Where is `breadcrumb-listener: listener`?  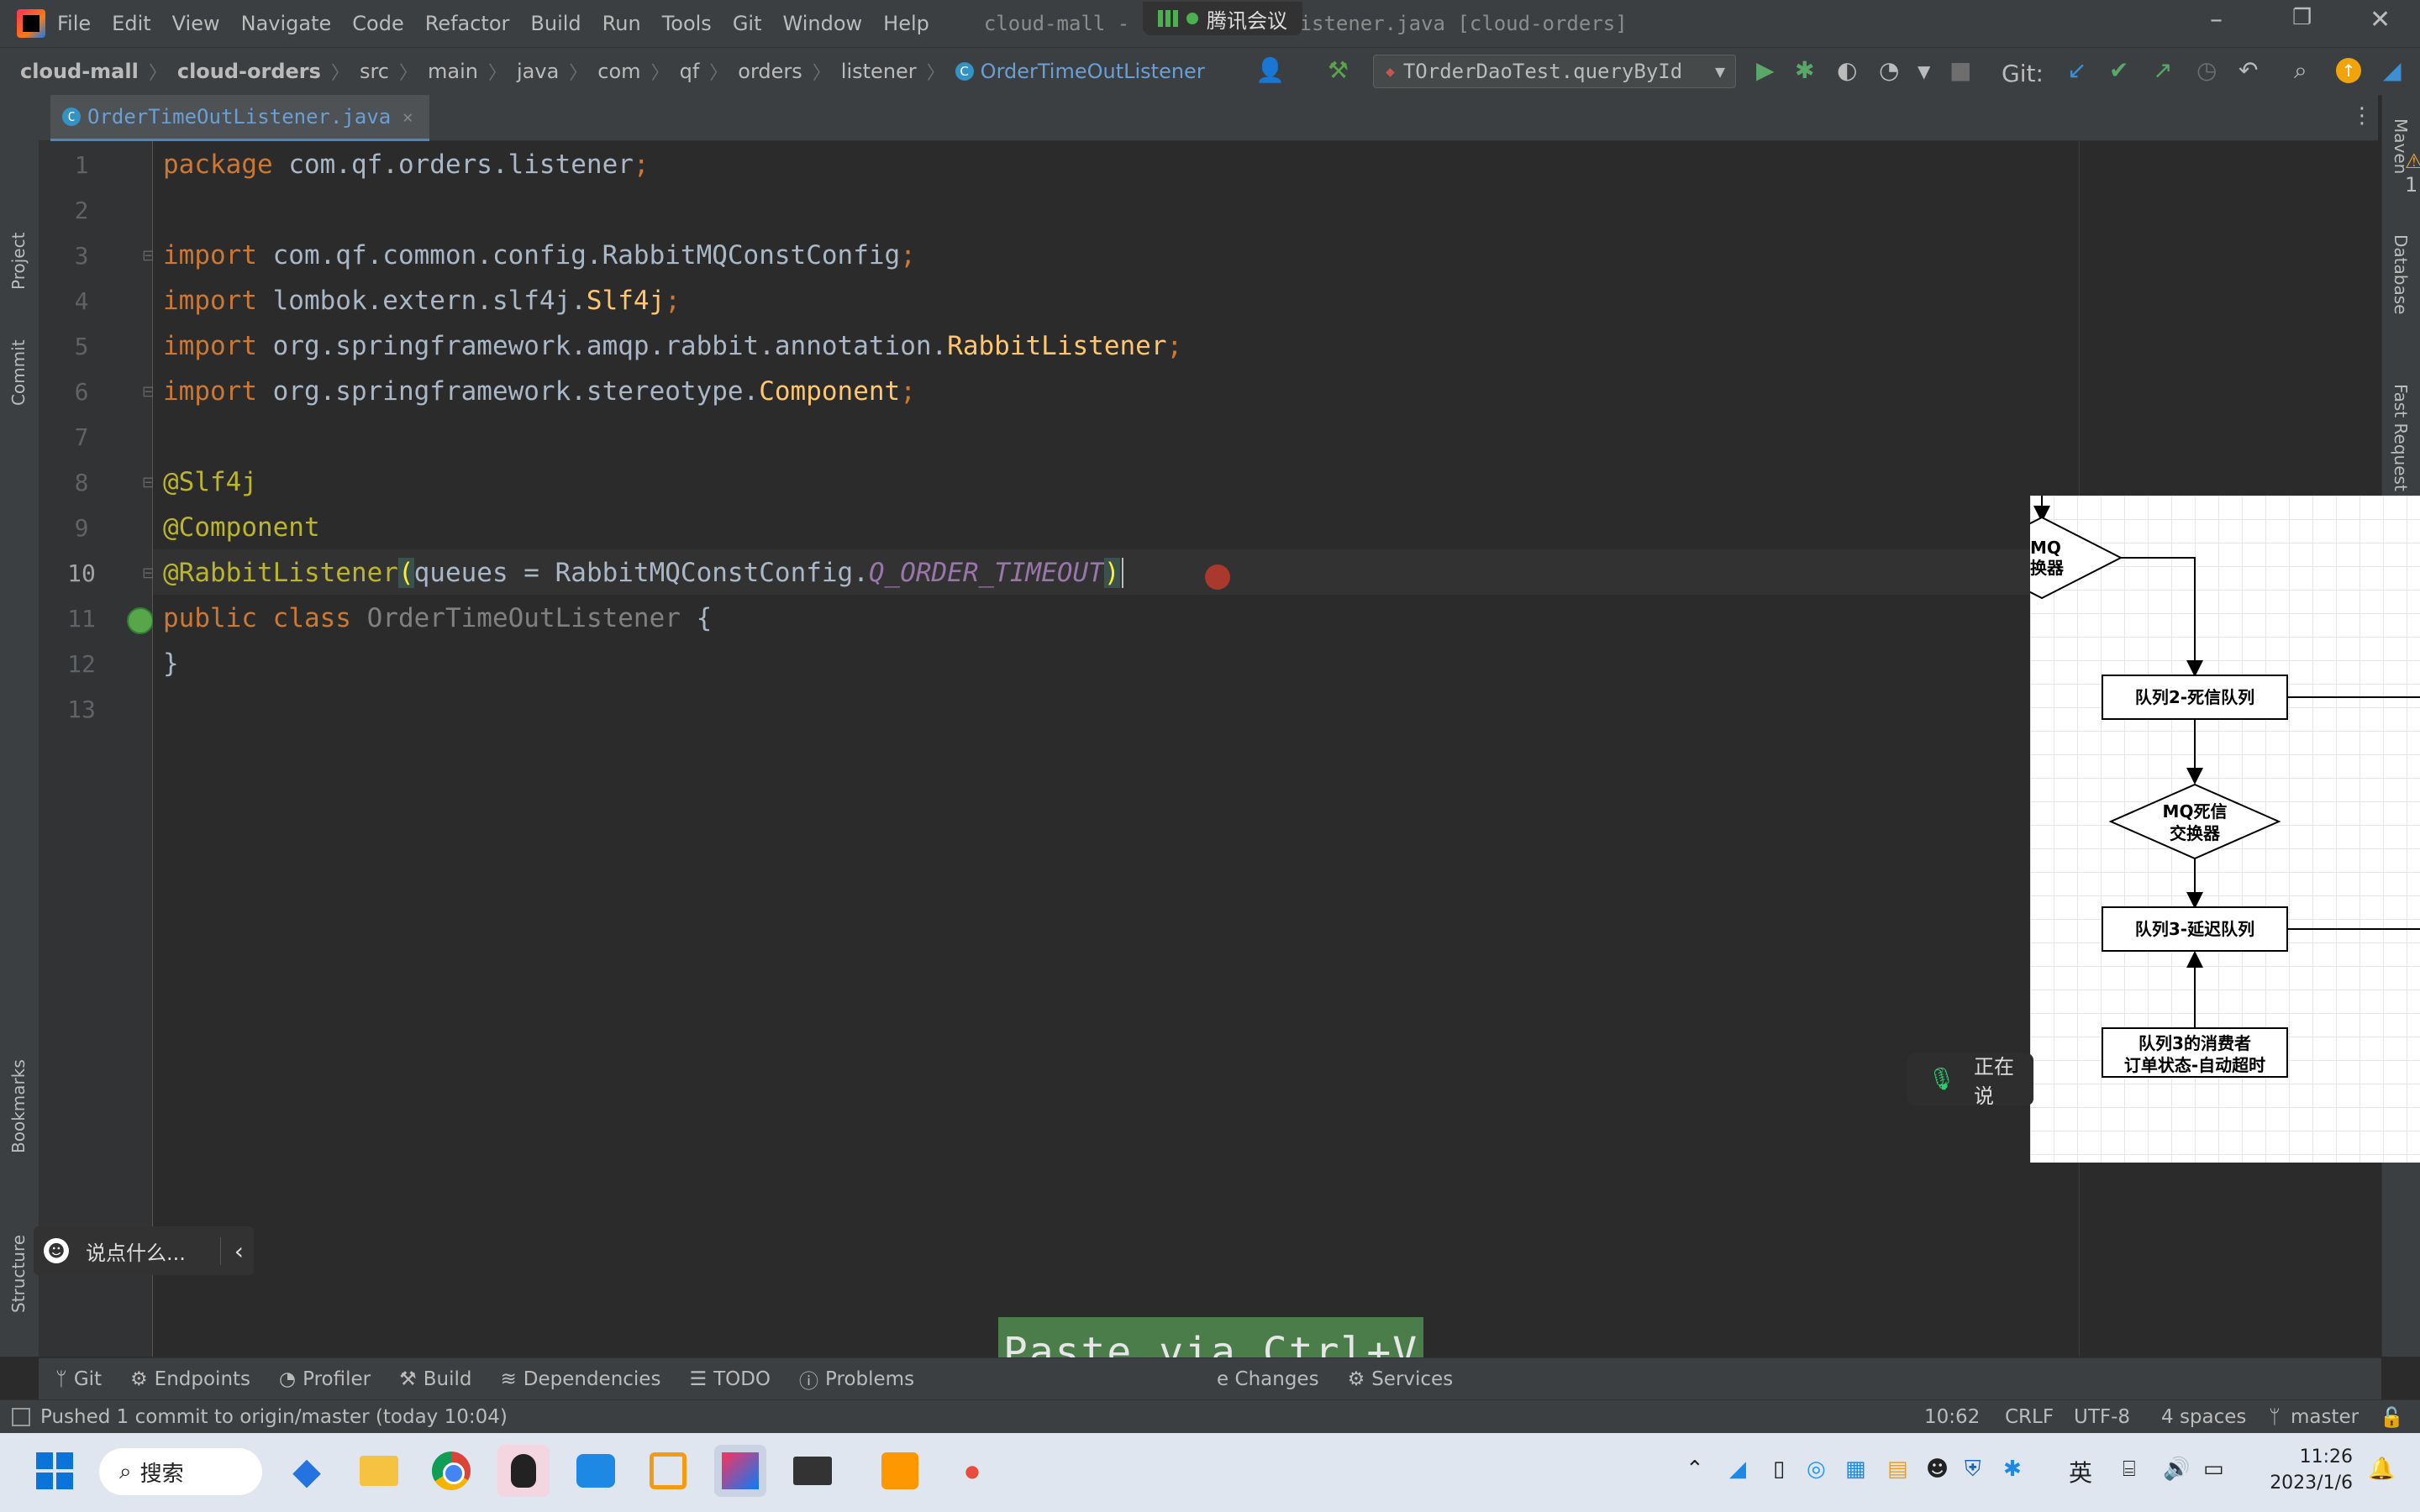 breadcrumb-listener: listener is located at coordinates (879, 71).